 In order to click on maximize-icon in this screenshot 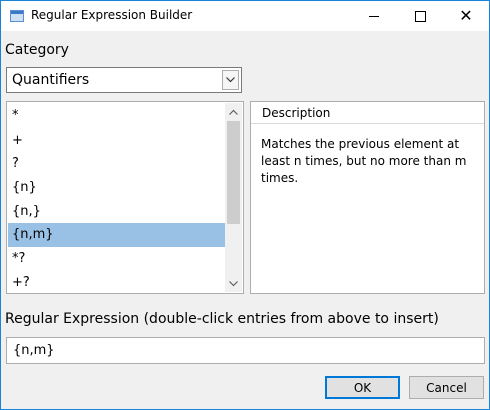, I will do `click(420, 16)`.